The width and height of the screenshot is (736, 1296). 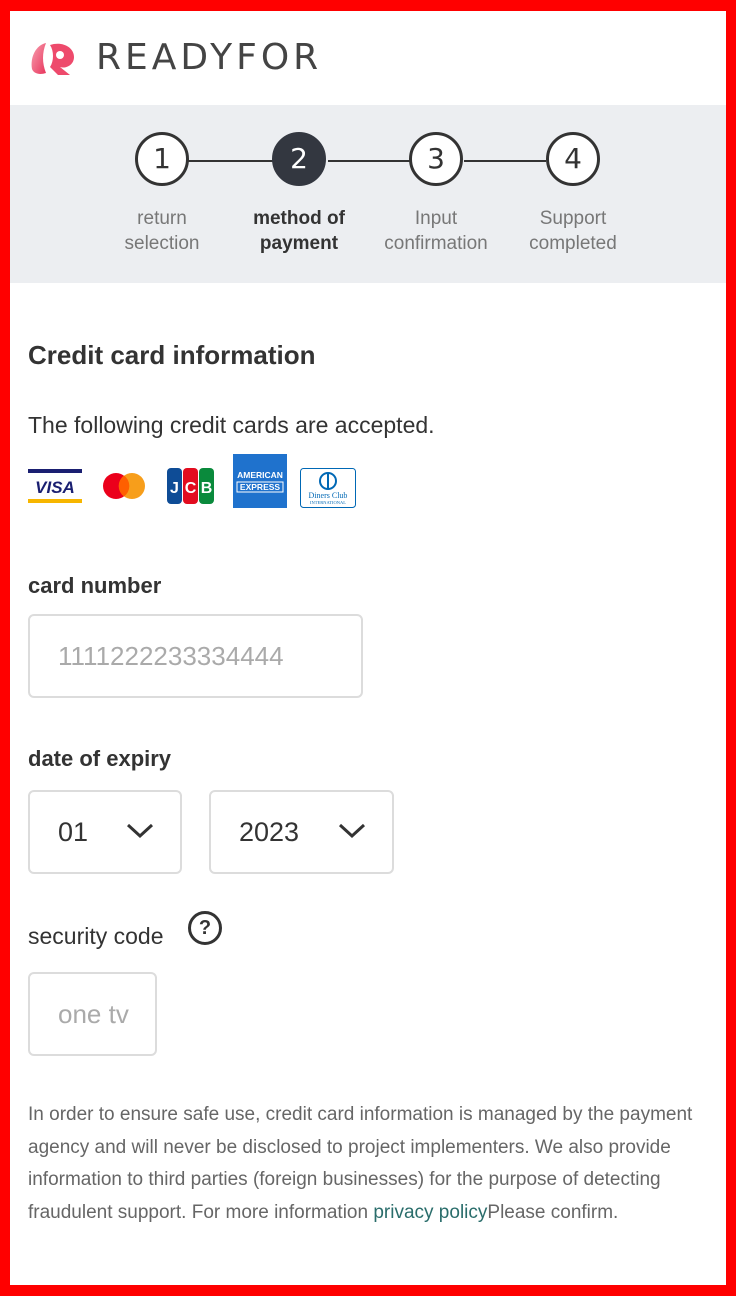 I want to click on expiry-year-value: 2023, so click(x=269, y=832).